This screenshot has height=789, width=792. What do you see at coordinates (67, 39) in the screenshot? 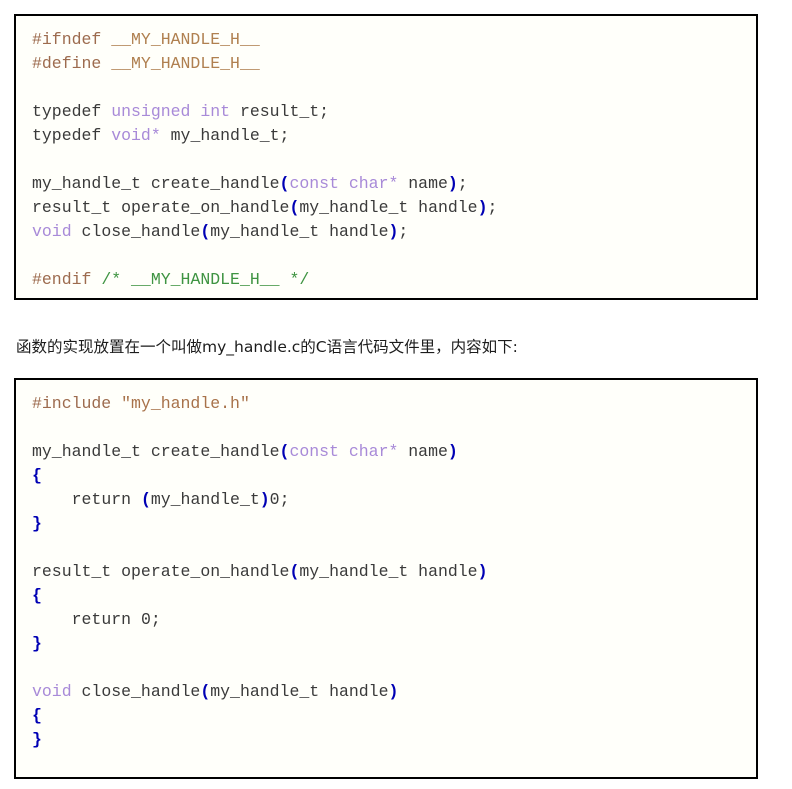
I see `code-token-pre: #ifndef` at bounding box center [67, 39].